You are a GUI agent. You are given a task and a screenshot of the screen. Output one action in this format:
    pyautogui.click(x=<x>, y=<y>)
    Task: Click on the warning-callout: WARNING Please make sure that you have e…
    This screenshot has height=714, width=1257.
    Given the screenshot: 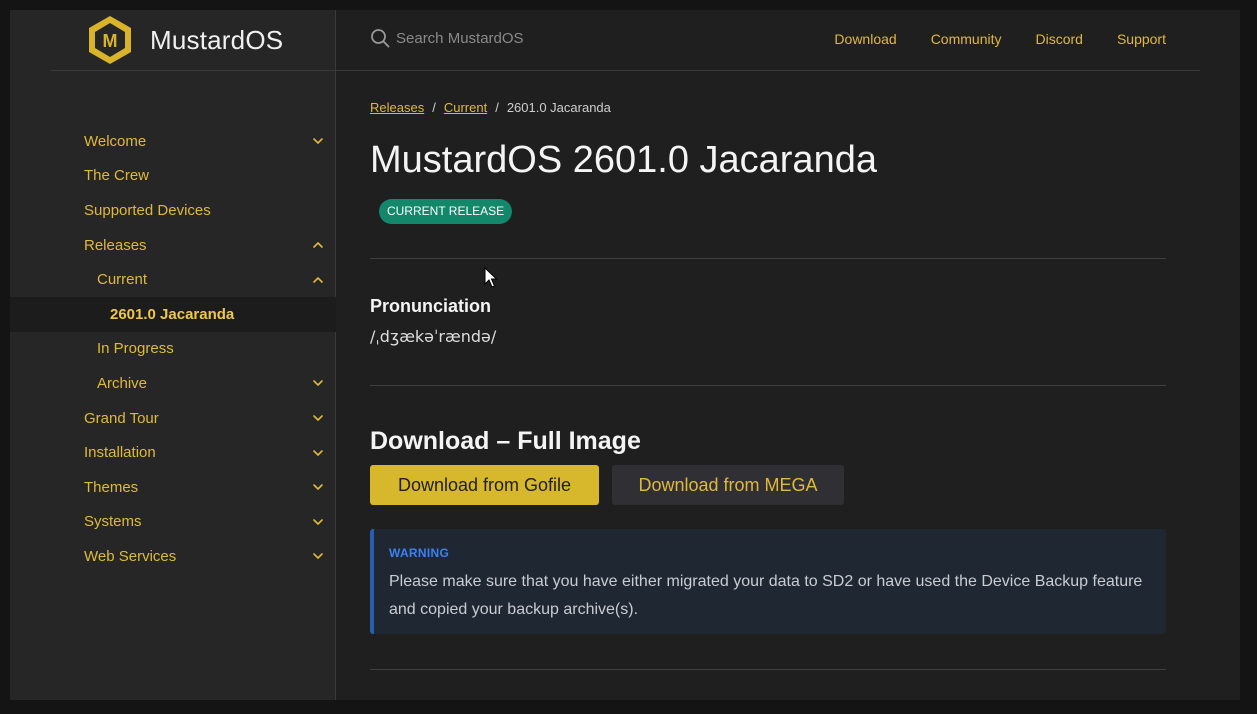 What is the action you would take?
    pyautogui.click(x=768, y=581)
    